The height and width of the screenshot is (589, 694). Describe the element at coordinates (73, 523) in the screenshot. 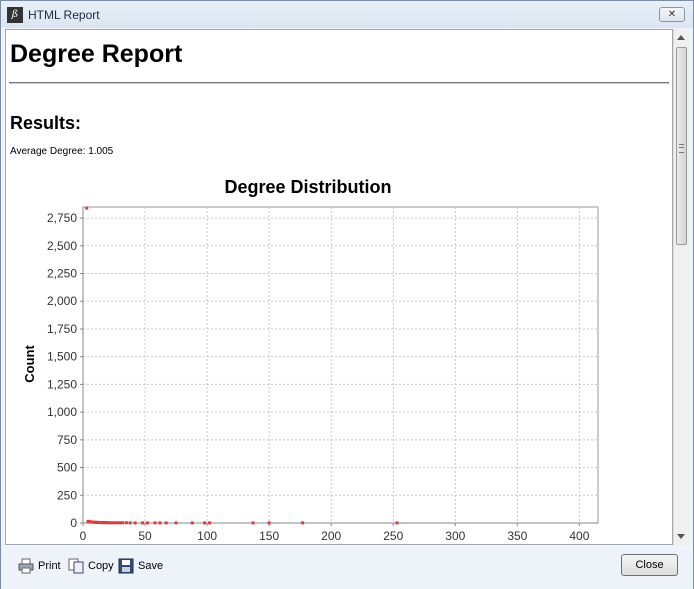

I see `y-tick-label: 0` at that location.